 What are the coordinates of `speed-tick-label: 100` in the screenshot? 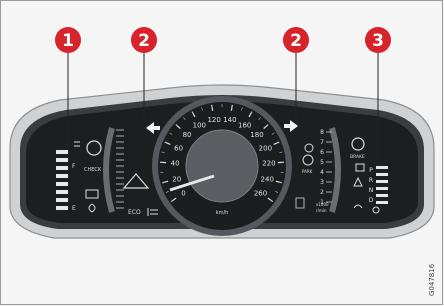 It's located at (199, 125).